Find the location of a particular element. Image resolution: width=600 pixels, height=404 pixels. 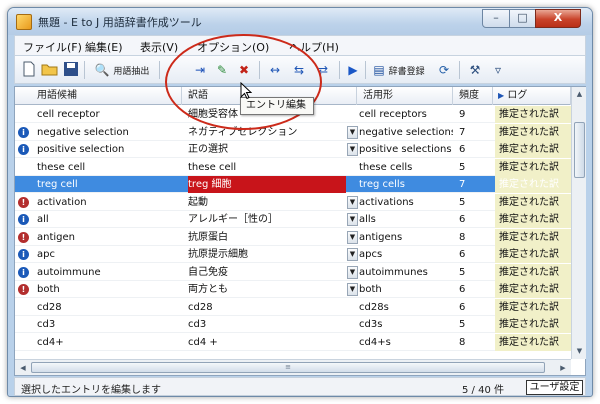

cell-inflected: cd3s is located at coordinates (406, 324).